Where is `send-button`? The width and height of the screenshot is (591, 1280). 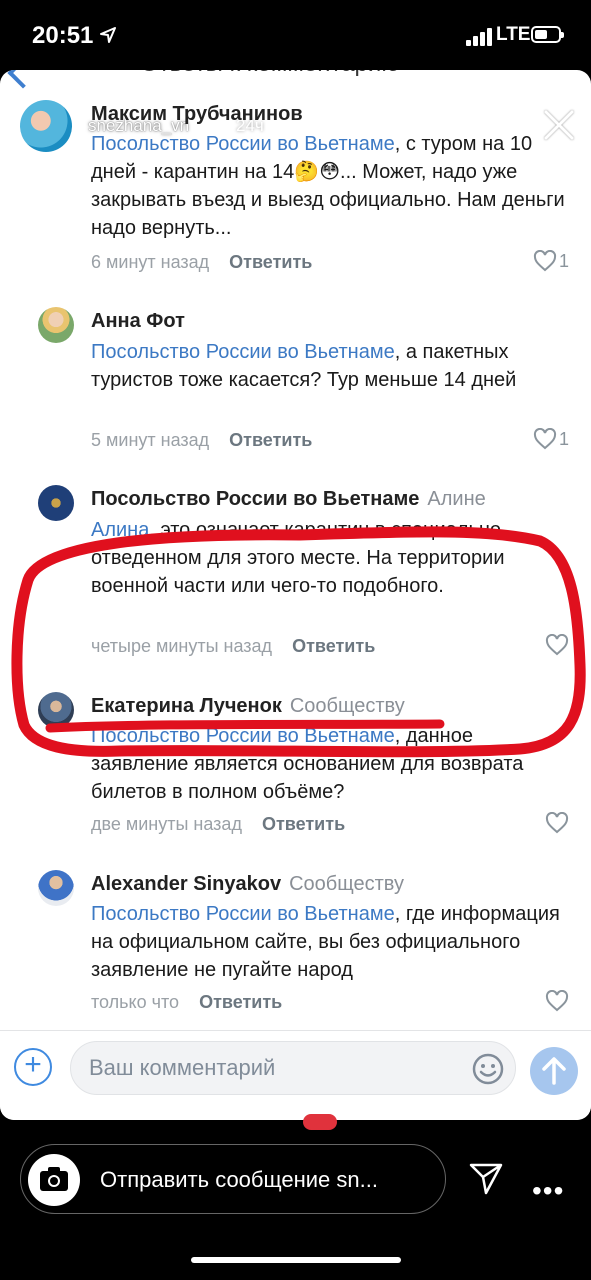
send-button is located at coordinates (554, 1071).